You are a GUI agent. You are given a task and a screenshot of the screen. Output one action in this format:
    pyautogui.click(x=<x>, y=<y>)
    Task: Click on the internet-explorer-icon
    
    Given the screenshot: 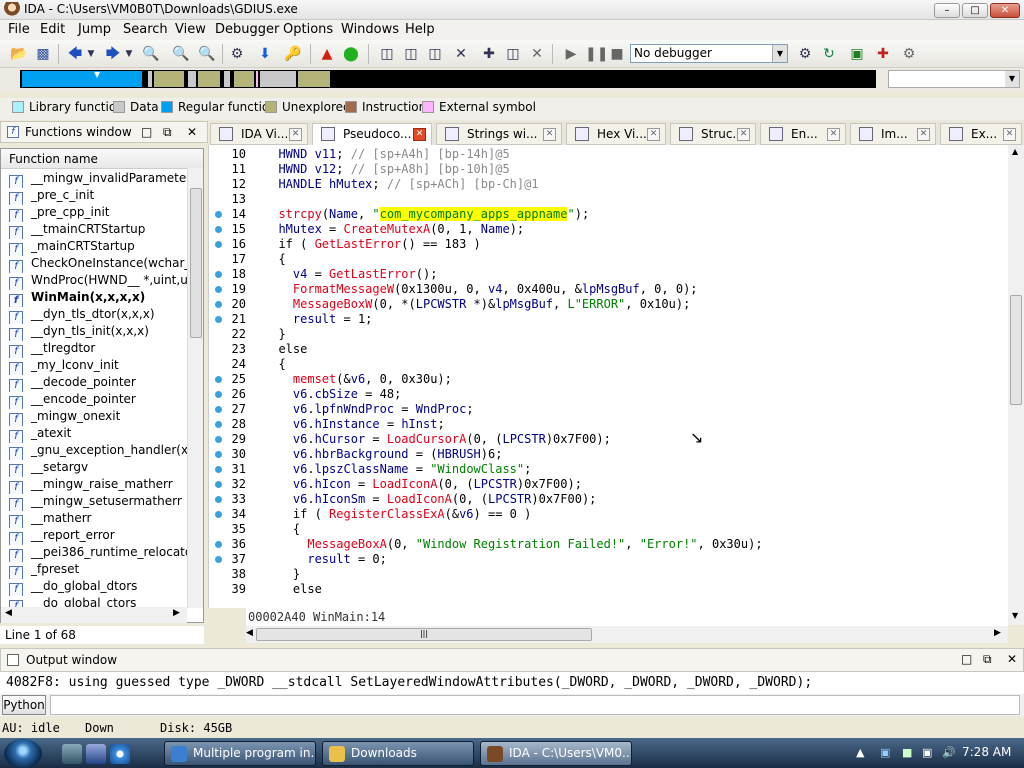 What is the action you would take?
    pyautogui.click(x=120, y=754)
    